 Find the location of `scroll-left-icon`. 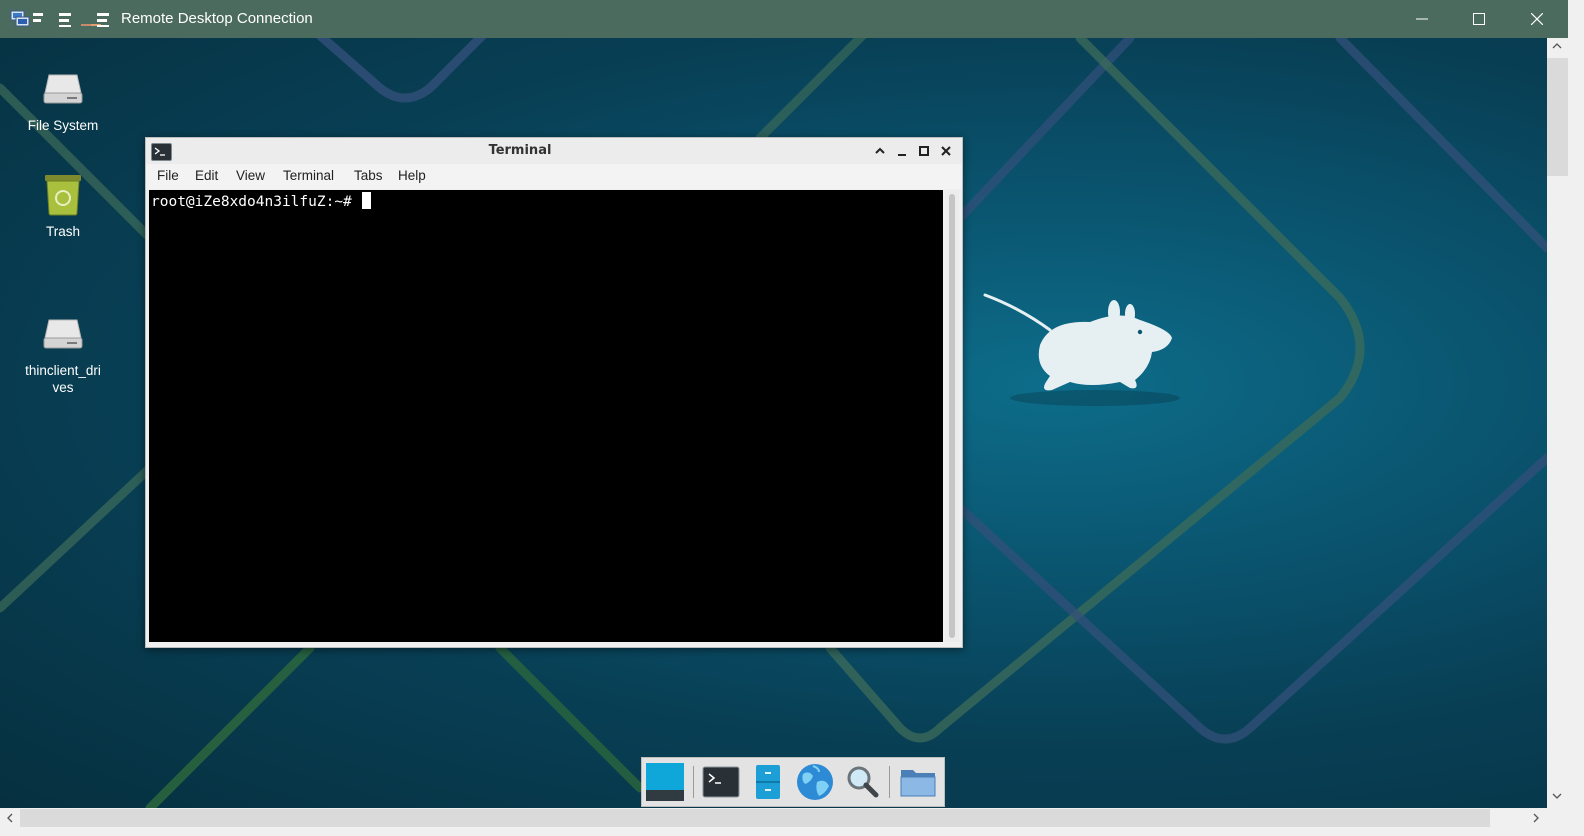

scroll-left-icon is located at coordinates (10, 819).